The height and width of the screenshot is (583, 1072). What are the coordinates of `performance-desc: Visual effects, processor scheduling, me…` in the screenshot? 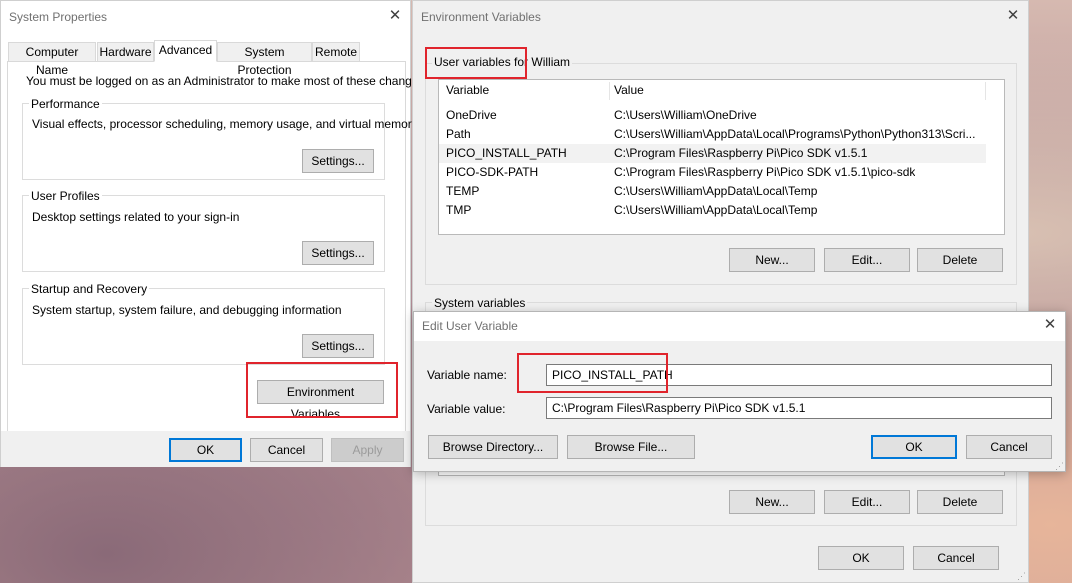 It's located at (225, 124).